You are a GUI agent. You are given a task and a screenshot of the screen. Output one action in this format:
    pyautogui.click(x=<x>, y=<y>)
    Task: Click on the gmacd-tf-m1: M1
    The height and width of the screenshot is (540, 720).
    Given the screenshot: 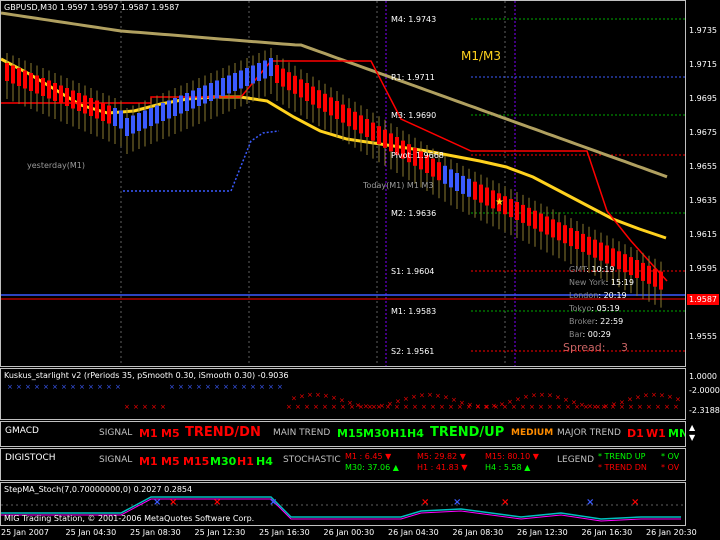 What is the action you would take?
    pyautogui.click(x=148, y=433)
    